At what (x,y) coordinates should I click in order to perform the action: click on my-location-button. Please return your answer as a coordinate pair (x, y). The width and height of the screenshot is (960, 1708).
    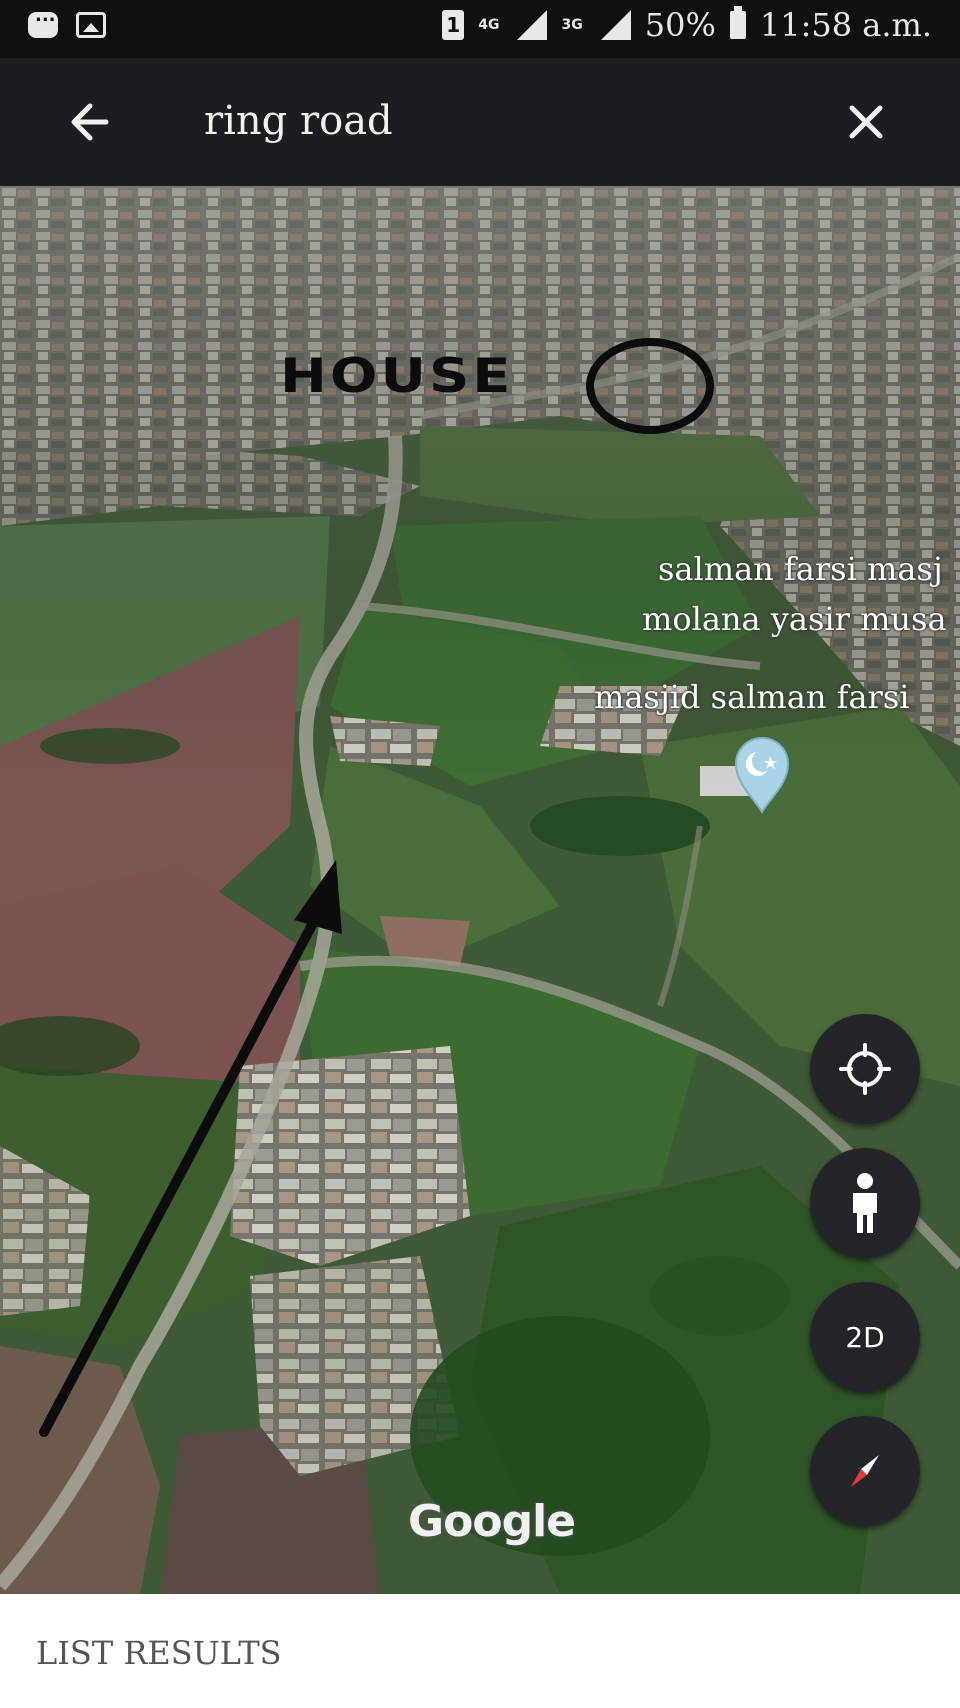
    Looking at the image, I should click on (865, 1069).